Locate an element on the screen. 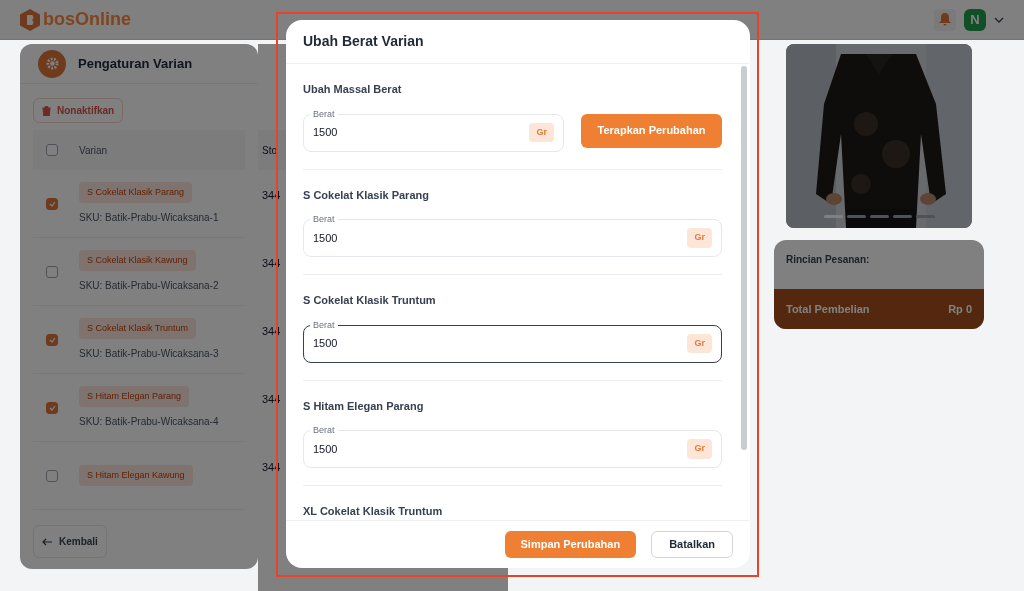 The height and width of the screenshot is (591, 1024). section-title: Ubah Massal Berat is located at coordinates (353, 89).